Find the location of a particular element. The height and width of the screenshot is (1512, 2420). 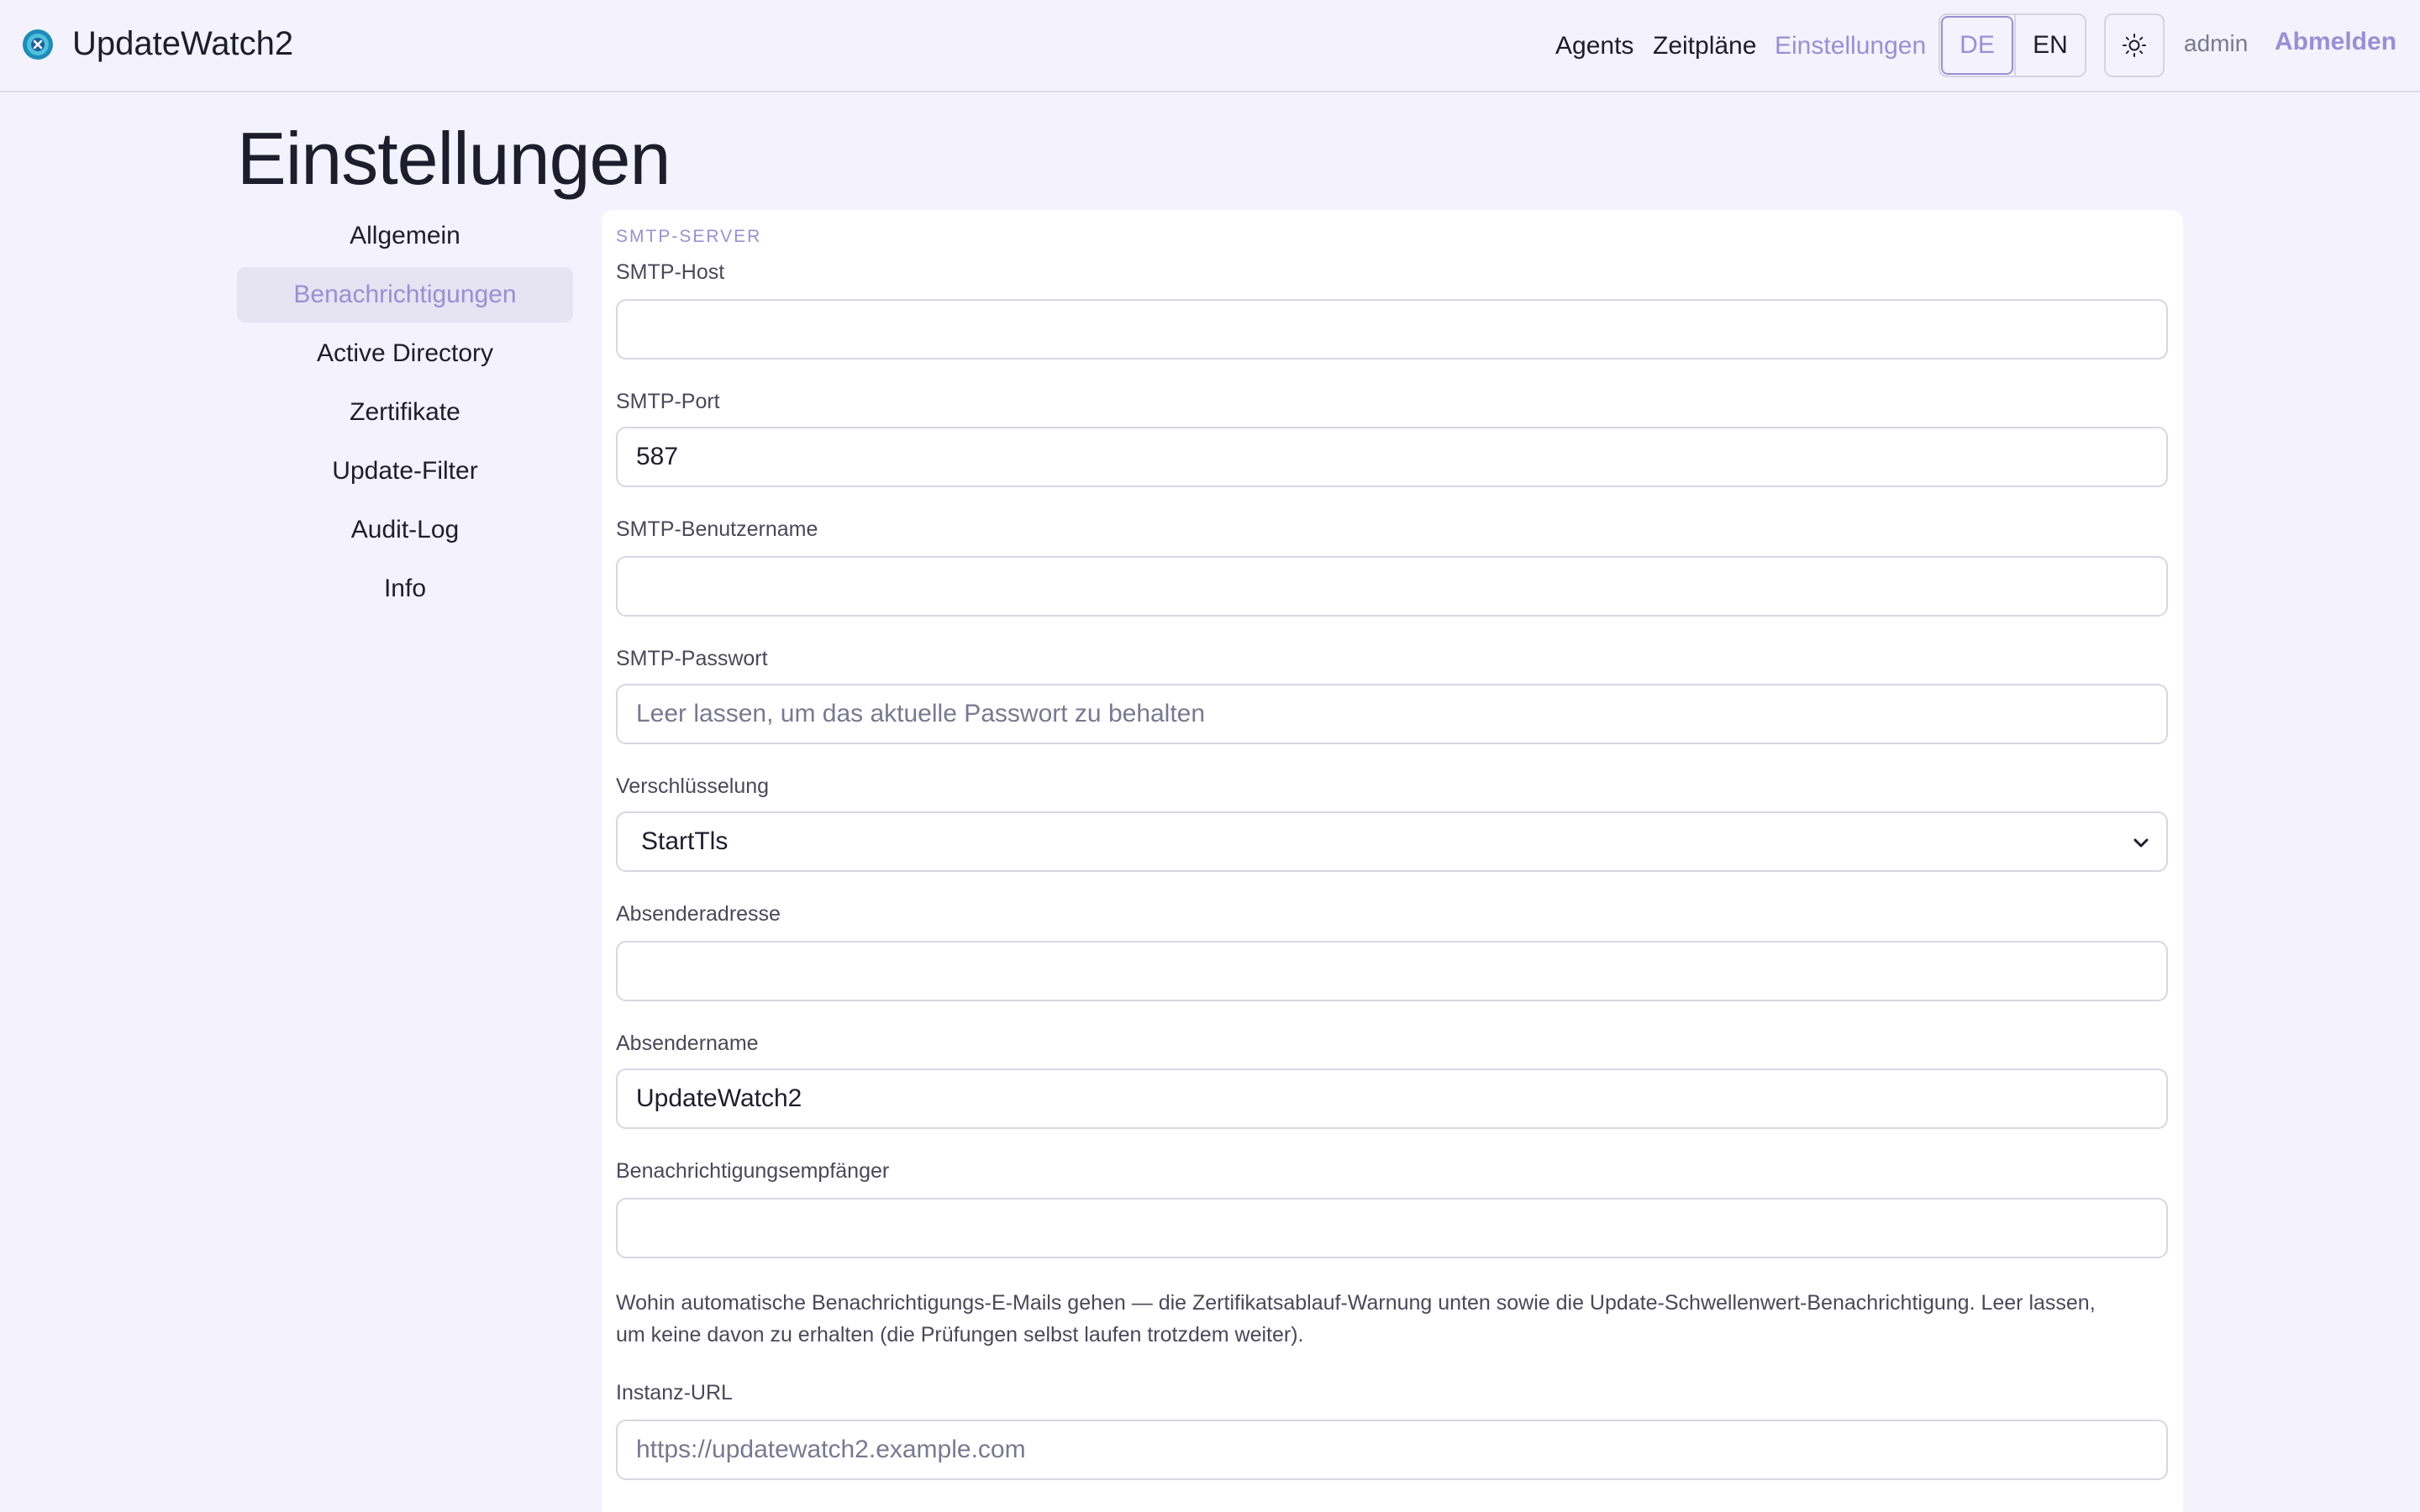

nav-agents: Agents is located at coordinates (1594, 46).